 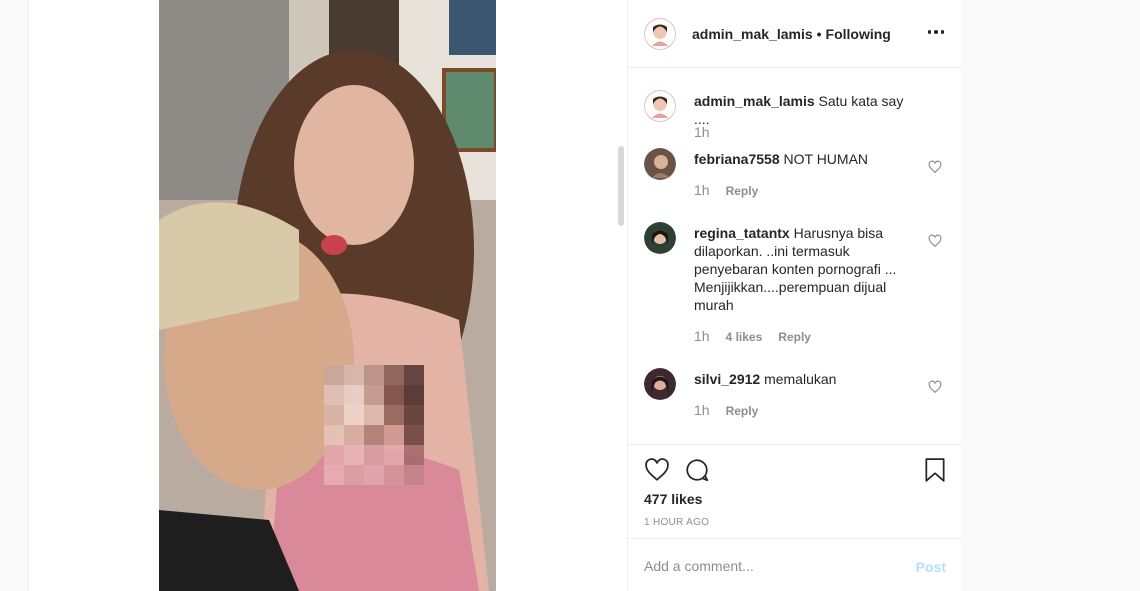 I want to click on media-scrollbar, so click(x=621, y=186).